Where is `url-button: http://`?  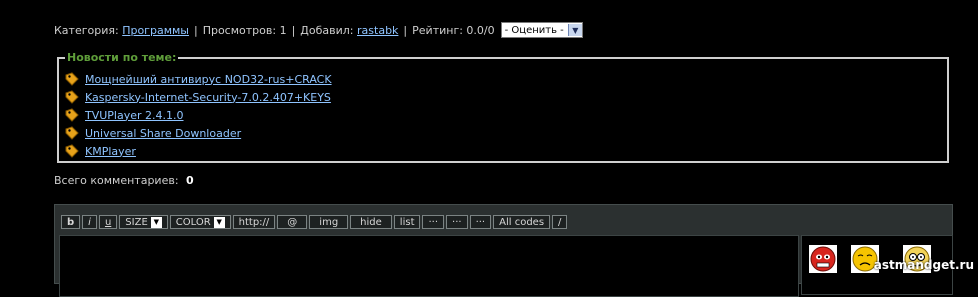
url-button: http:// is located at coordinates (254, 222).